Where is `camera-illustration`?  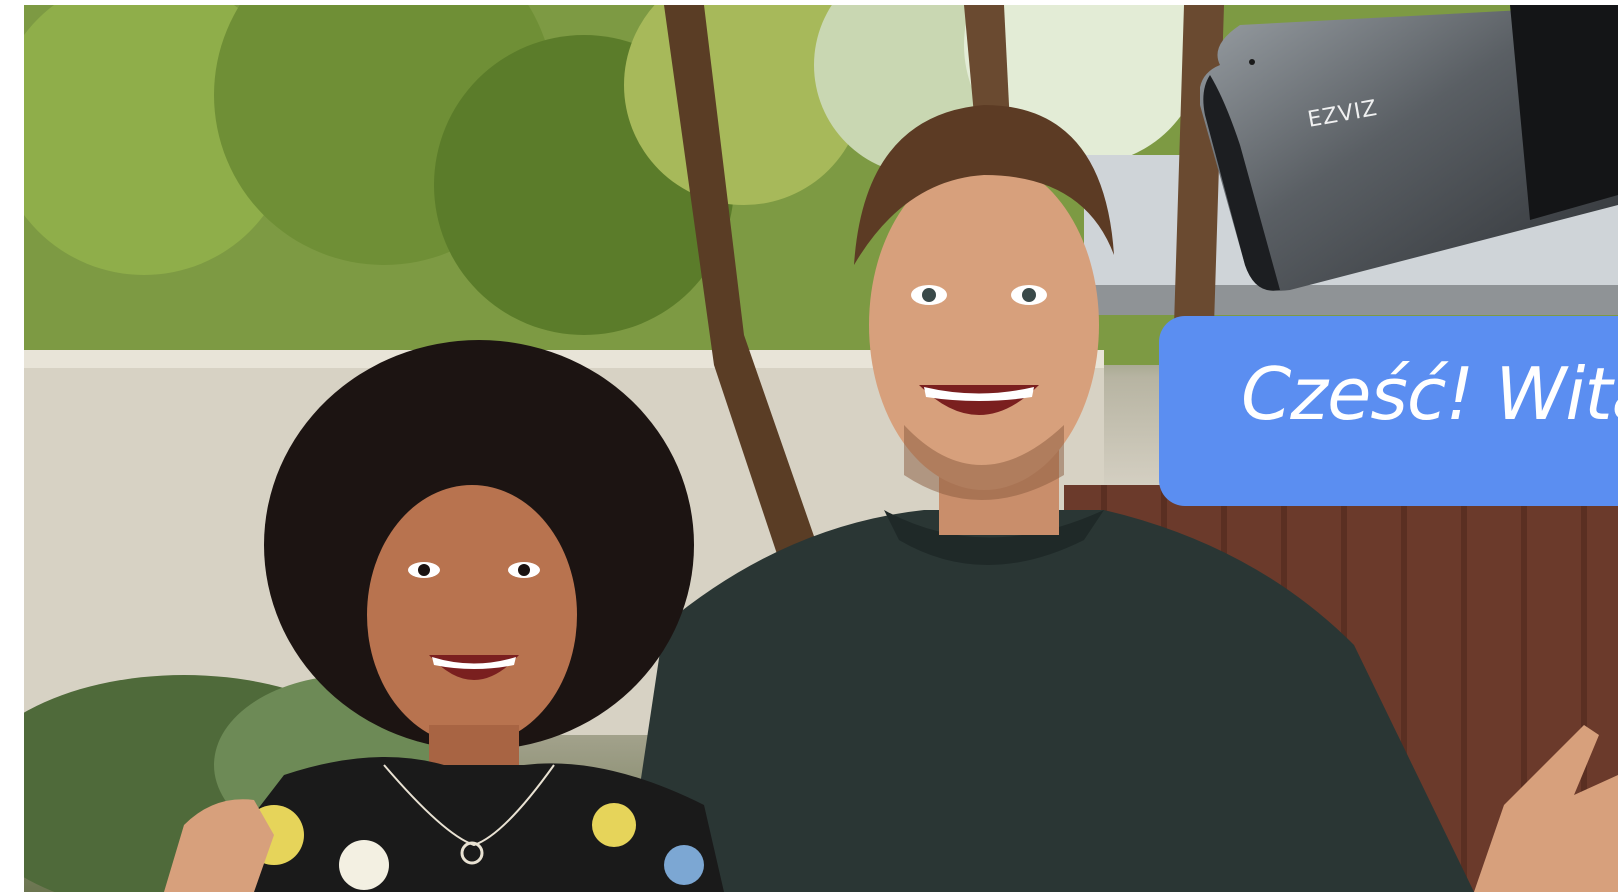
camera-illustration is located at coordinates (1408, 148).